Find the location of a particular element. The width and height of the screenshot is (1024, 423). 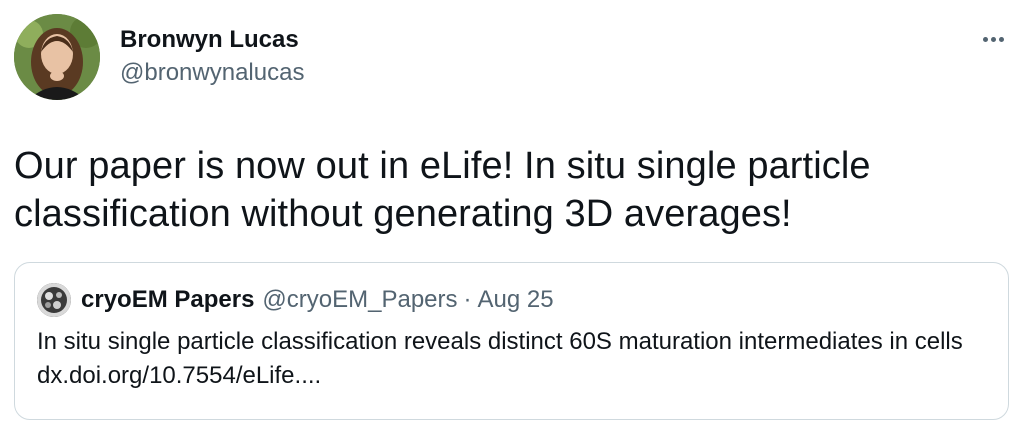

quoted-avatar-image is located at coordinates (54, 300).